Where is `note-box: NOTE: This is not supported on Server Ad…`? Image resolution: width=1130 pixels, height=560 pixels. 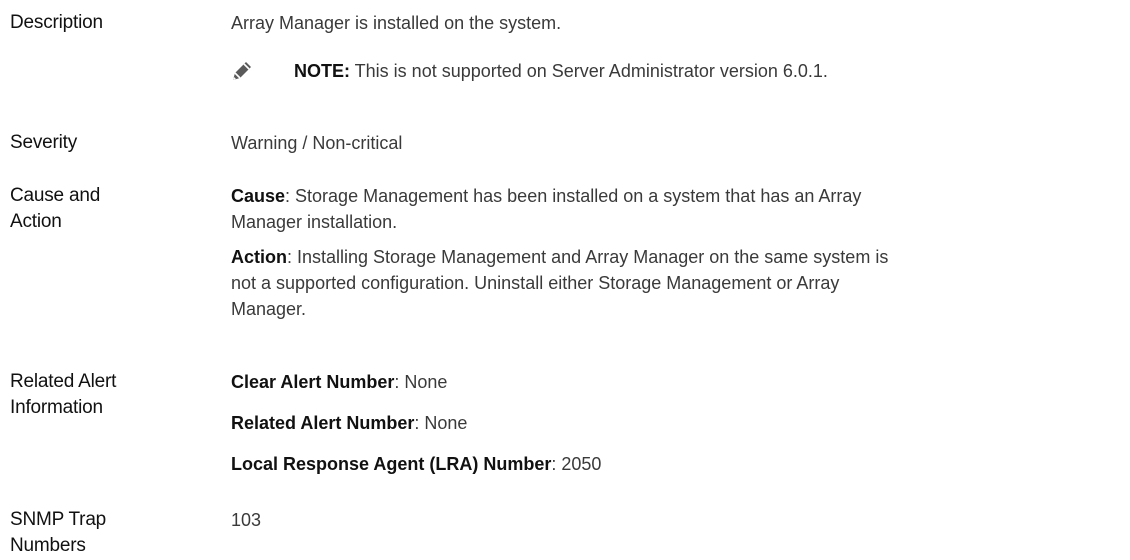 note-box: NOTE: This is not supported on Server Ad… is located at coordinates (671, 75).